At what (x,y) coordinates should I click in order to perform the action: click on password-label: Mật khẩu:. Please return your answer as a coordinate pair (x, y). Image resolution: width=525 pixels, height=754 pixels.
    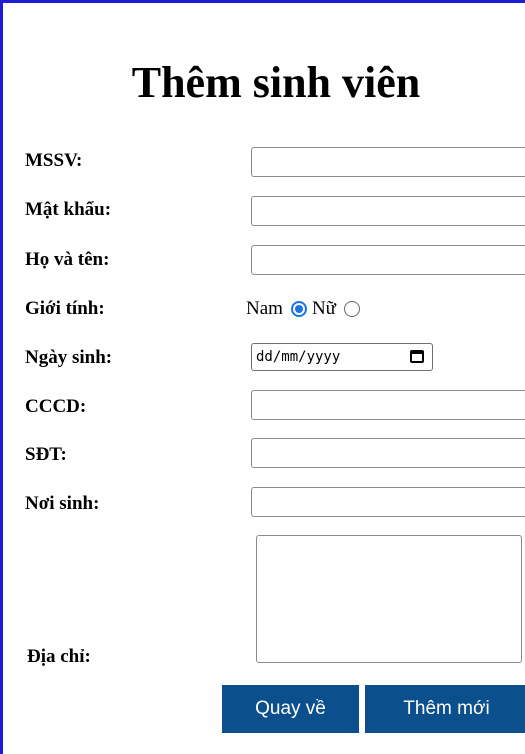
    Looking at the image, I should click on (68, 209).